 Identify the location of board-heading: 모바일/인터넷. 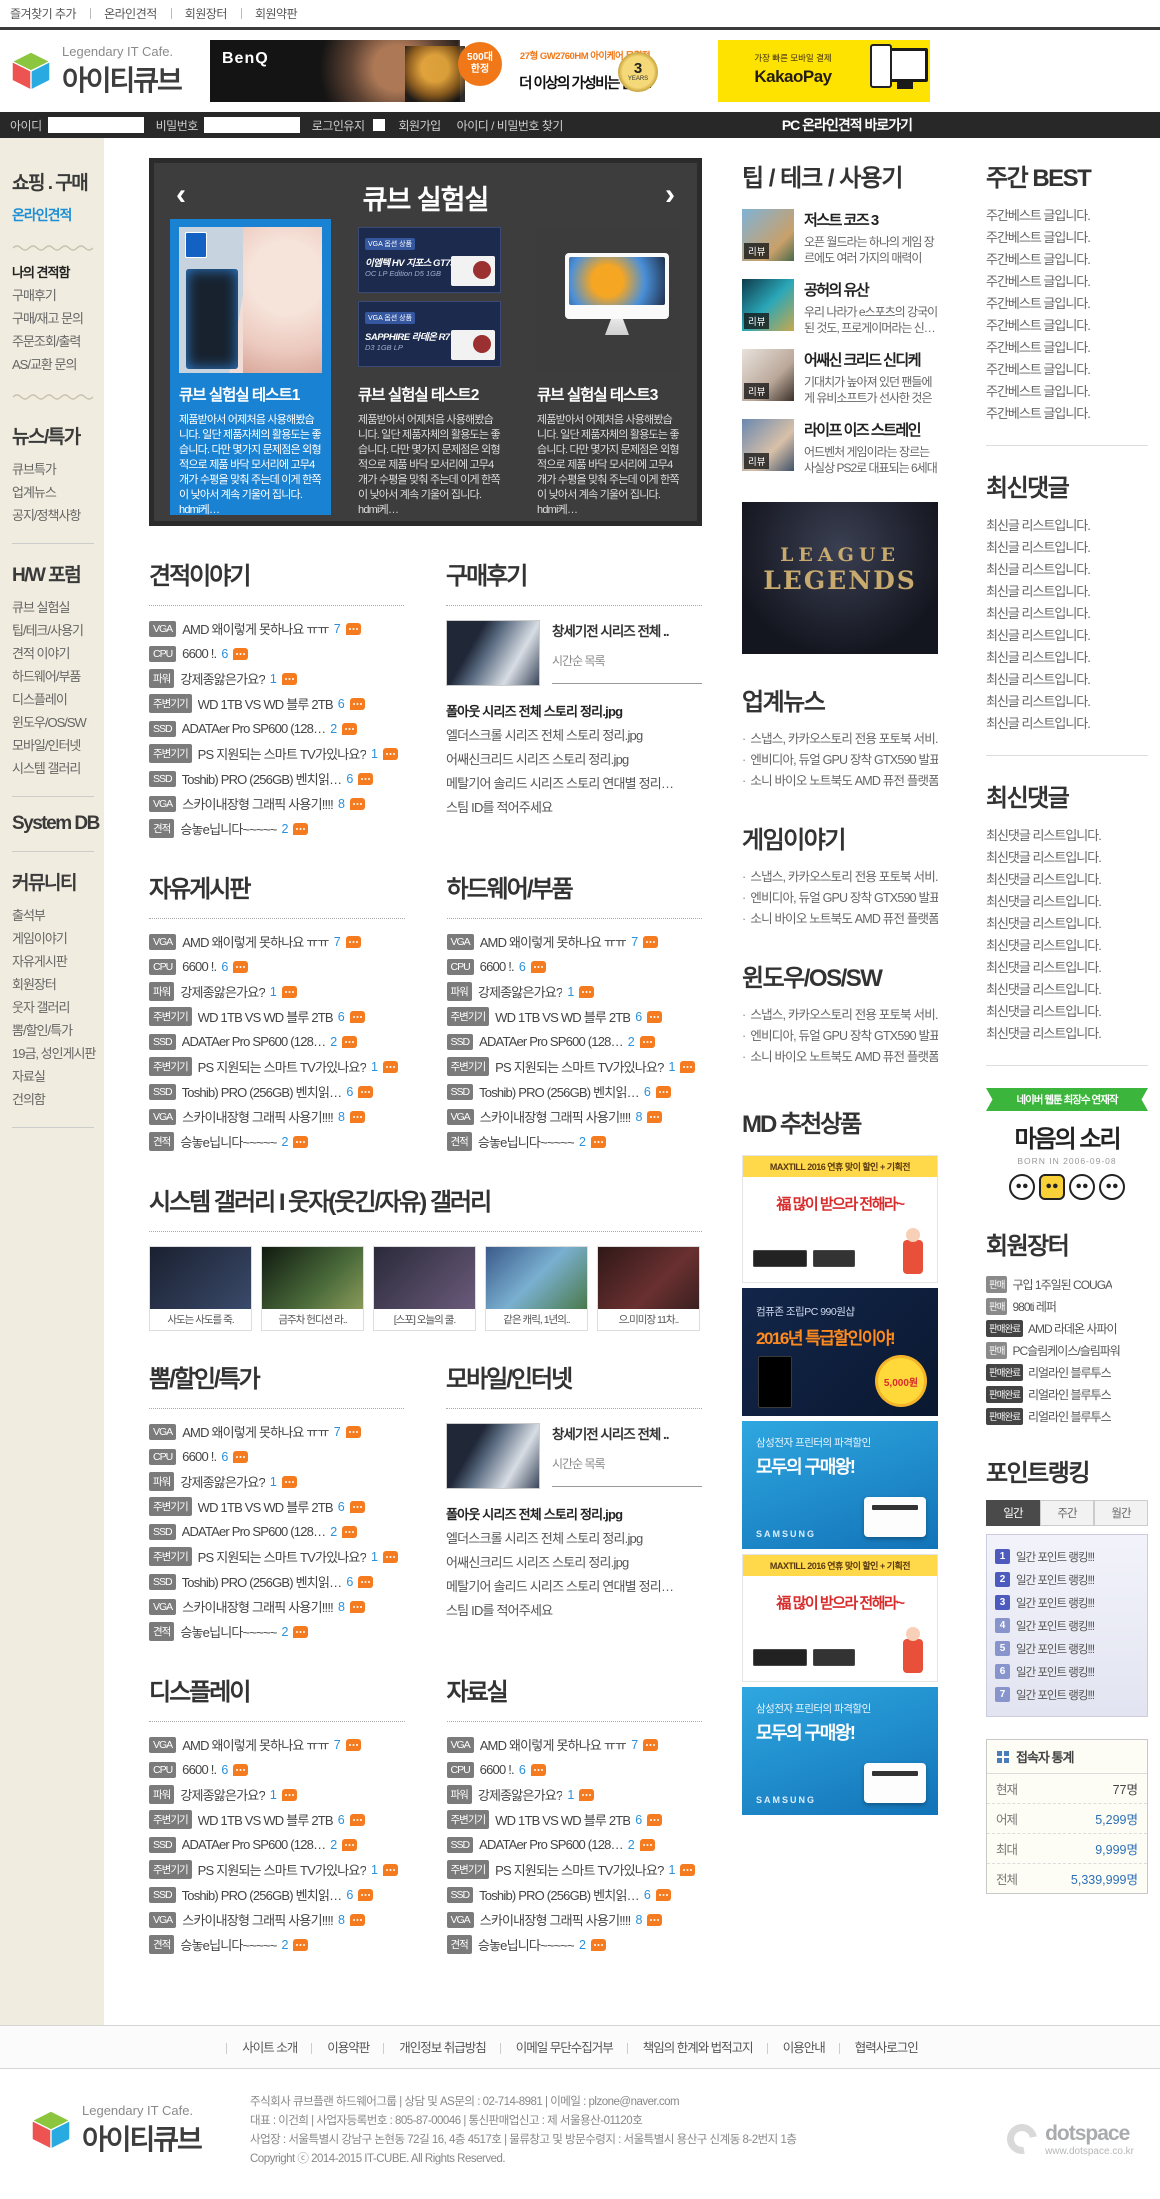
(574, 1384).